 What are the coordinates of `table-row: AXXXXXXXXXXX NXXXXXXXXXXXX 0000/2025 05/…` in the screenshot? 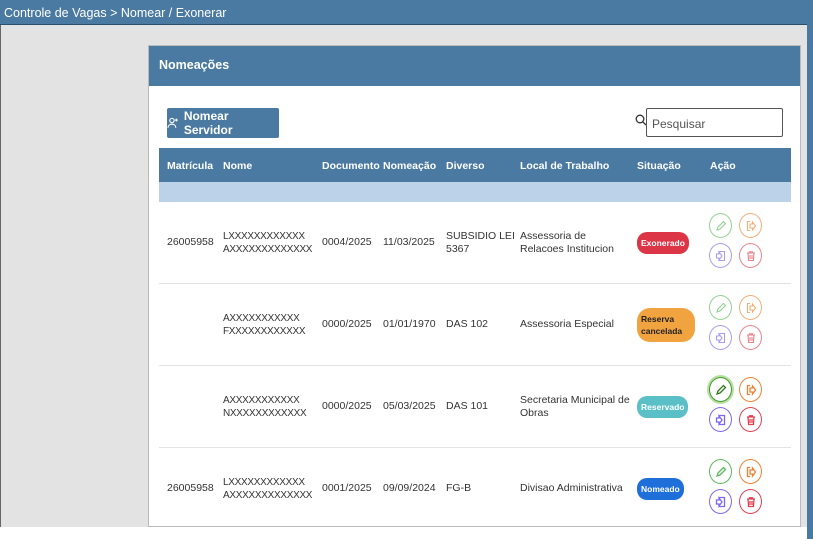 It's located at (475, 407).